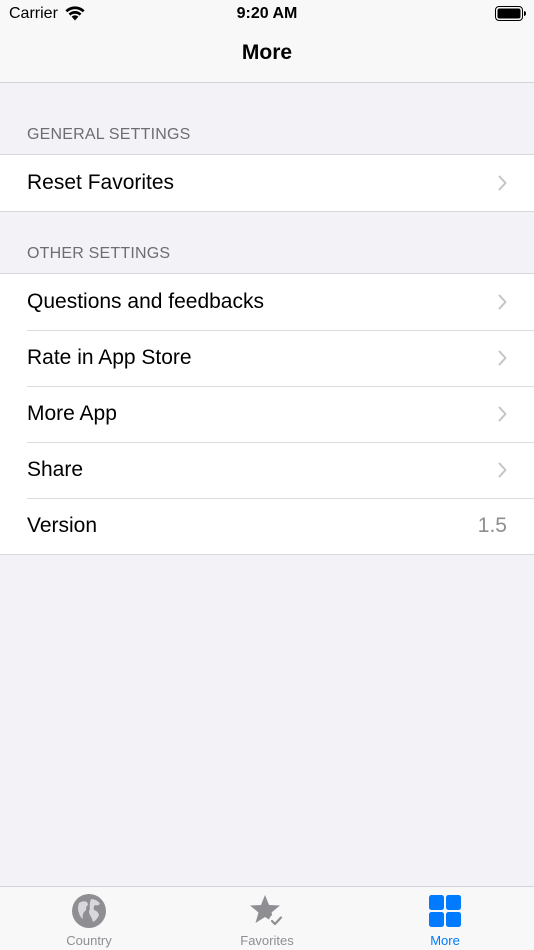 The height and width of the screenshot is (950, 534). I want to click on grid-icon, so click(445, 911).